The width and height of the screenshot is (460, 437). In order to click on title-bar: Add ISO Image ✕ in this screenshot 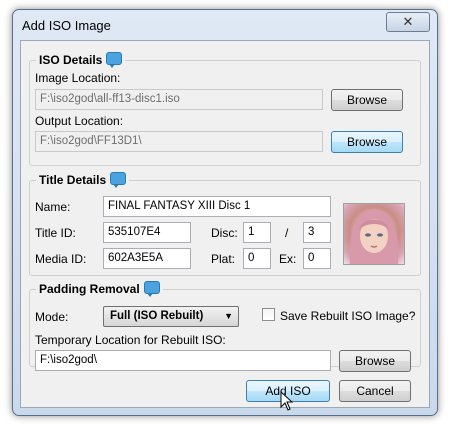, I will do `click(225, 25)`.